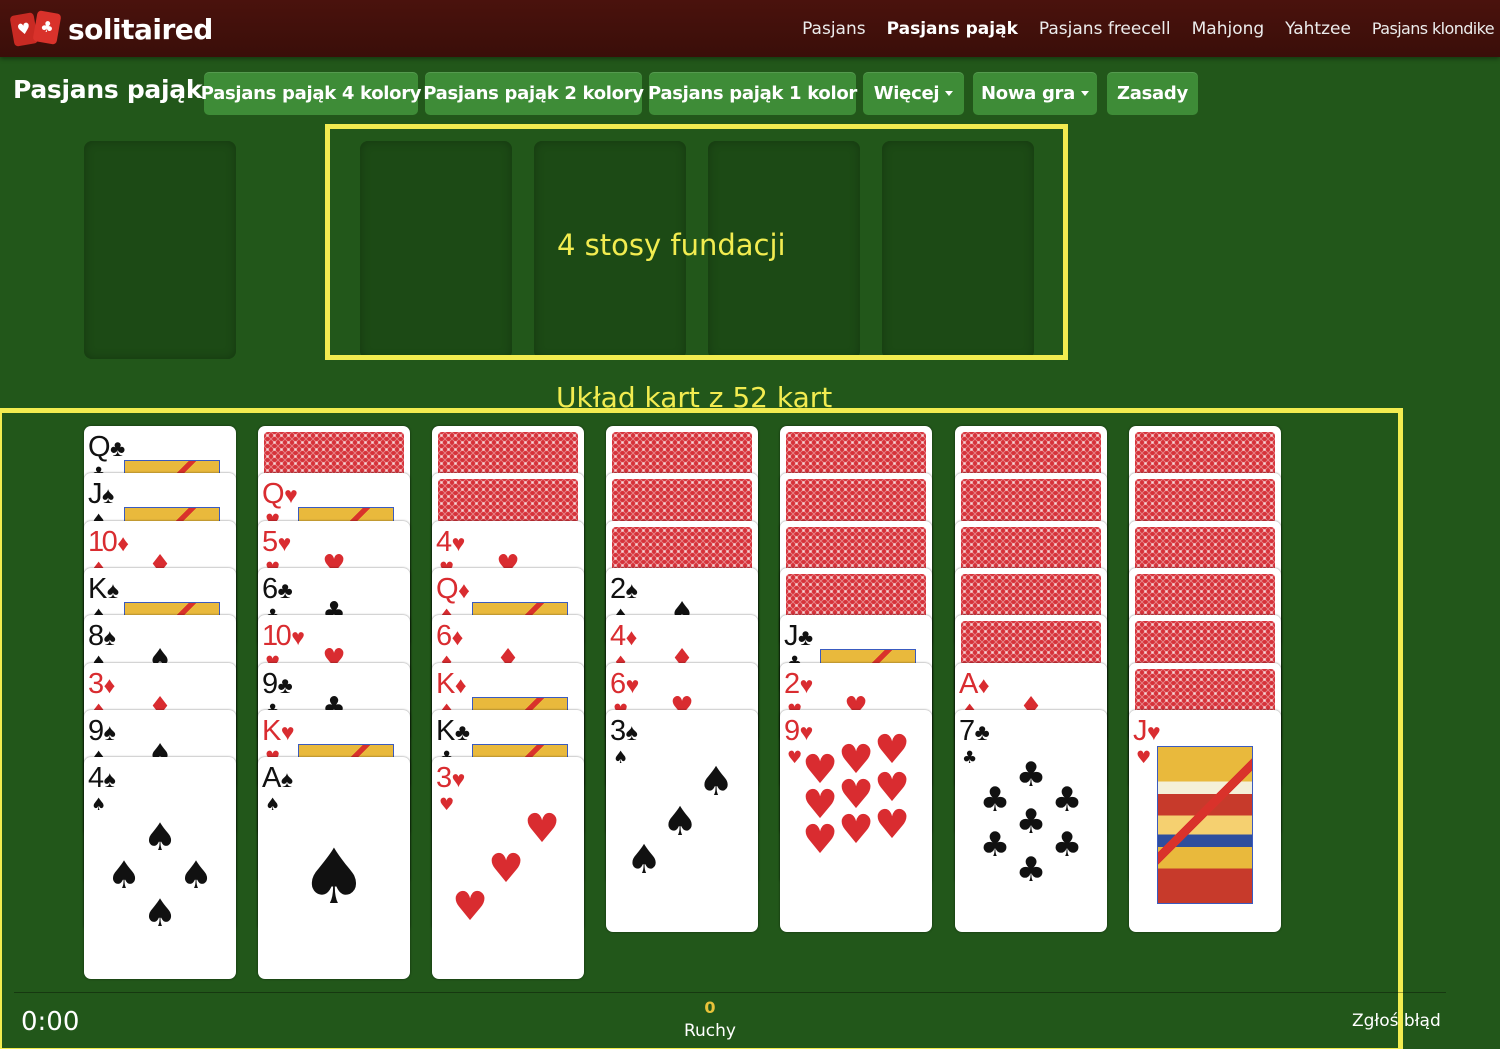 The image size is (1500, 1049). I want to click on card-rank: 2, so click(618, 589).